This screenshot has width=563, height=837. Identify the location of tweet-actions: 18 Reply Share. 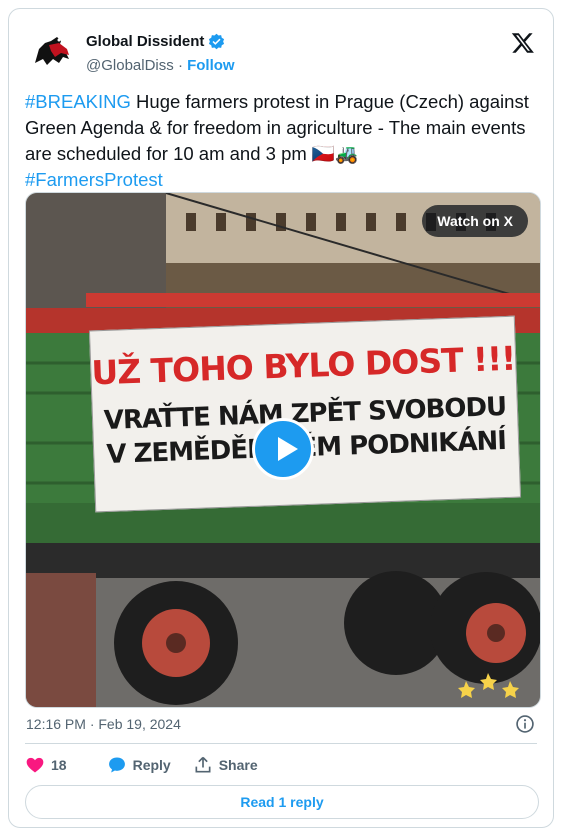
(152, 765).